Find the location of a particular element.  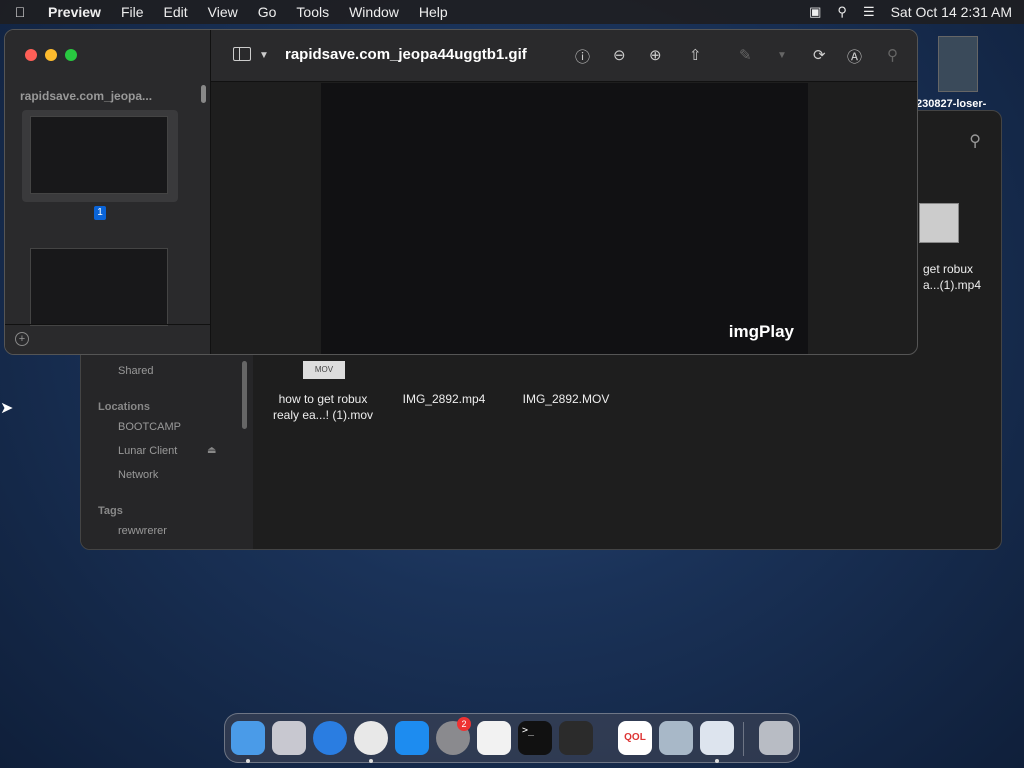

dock-utility-icon is located at coordinates (676, 738).